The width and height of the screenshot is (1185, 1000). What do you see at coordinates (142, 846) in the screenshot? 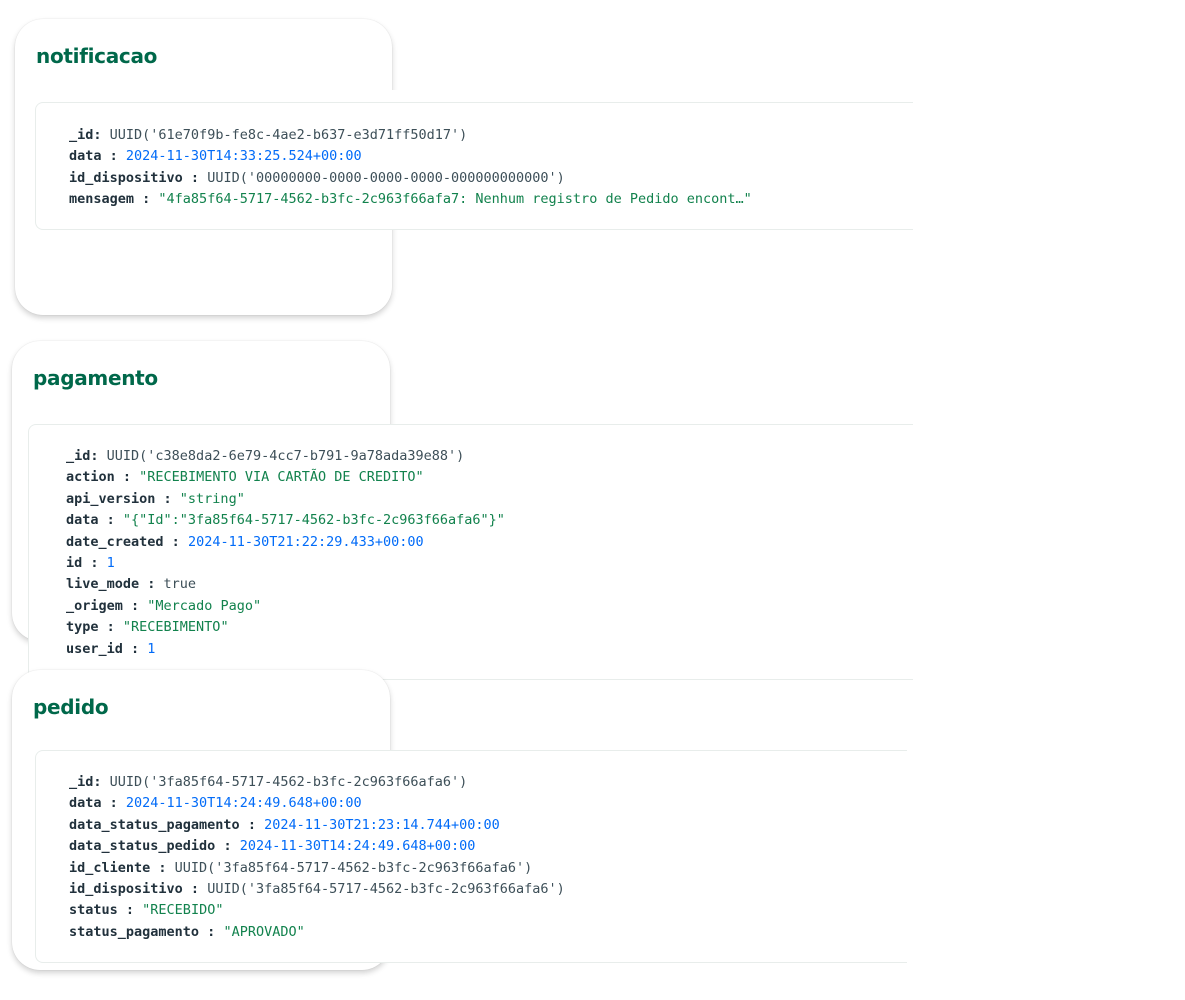
I see `field-key: data_status_pedido` at bounding box center [142, 846].